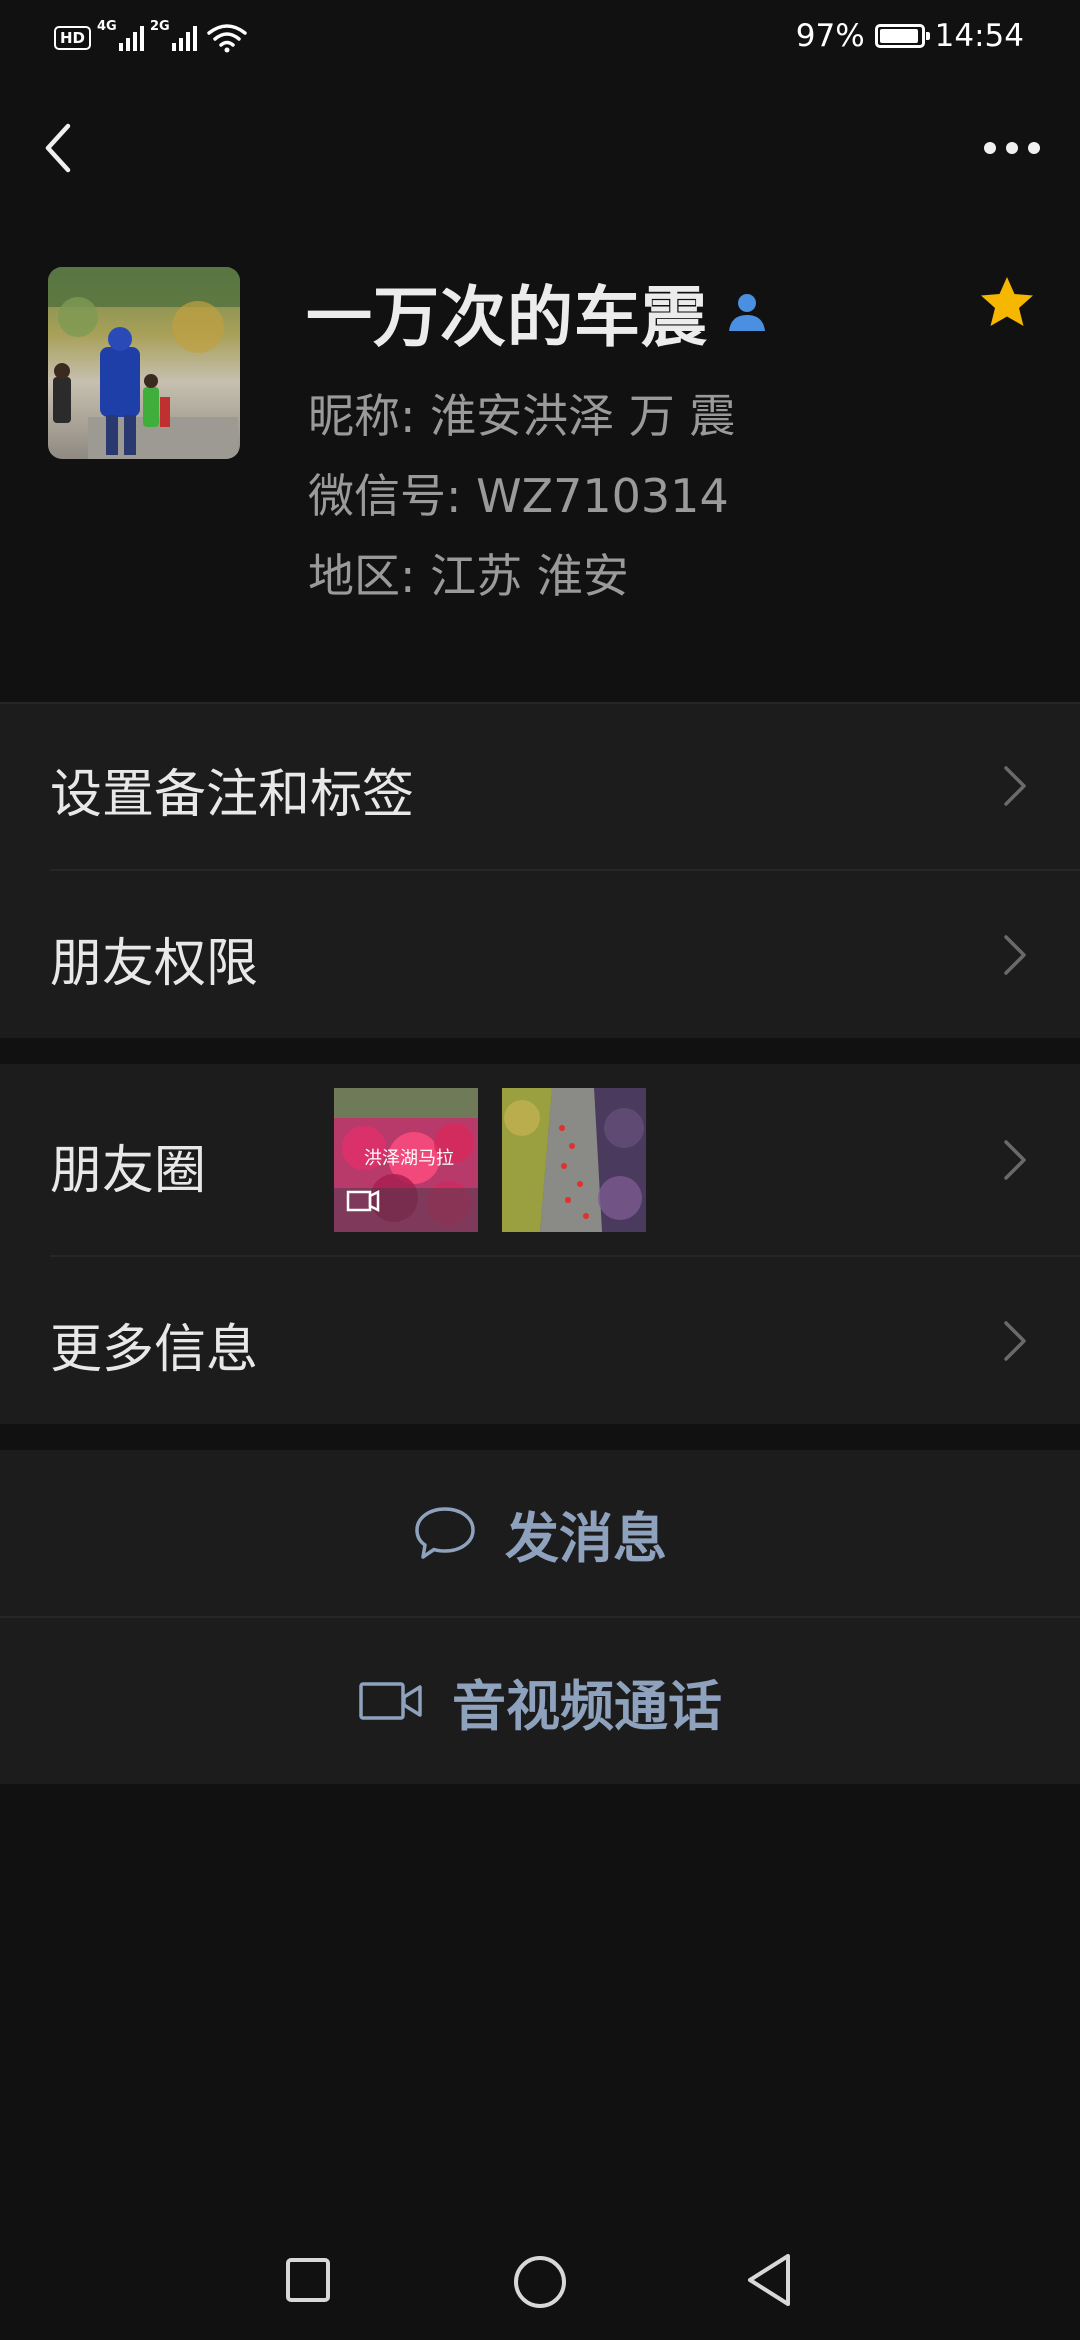 The height and width of the screenshot is (2340, 1080). I want to click on wechat-id-line: 微信号: WZ710314, so click(518, 496).